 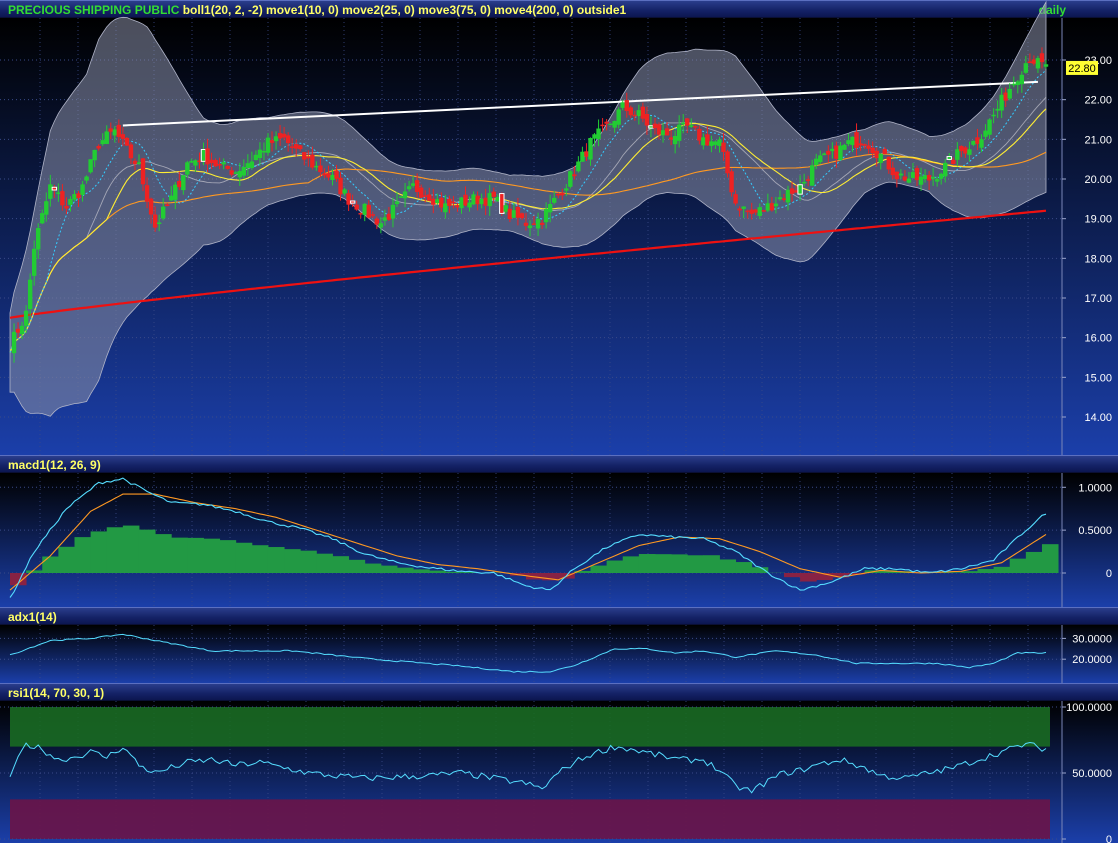 I want to click on price-y-tick-label: 22.00, so click(x=1098, y=101).